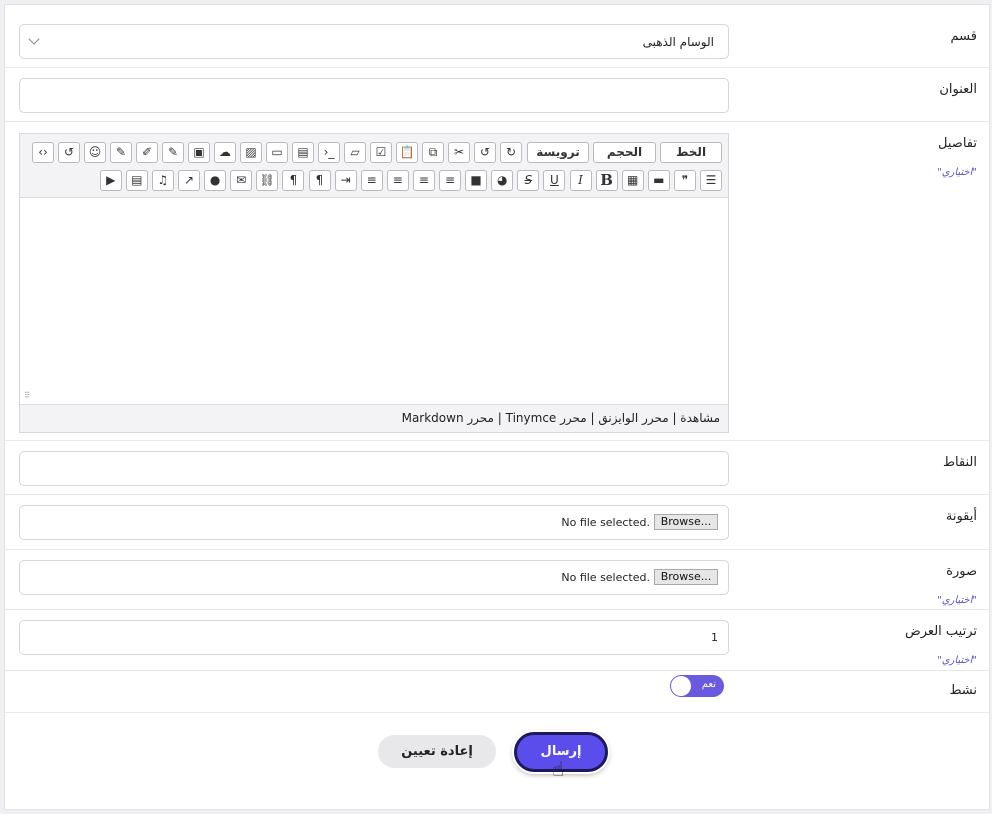 The width and height of the screenshot is (992, 814). What do you see at coordinates (303, 152) in the screenshot?
I see `file-icon: ▤` at bounding box center [303, 152].